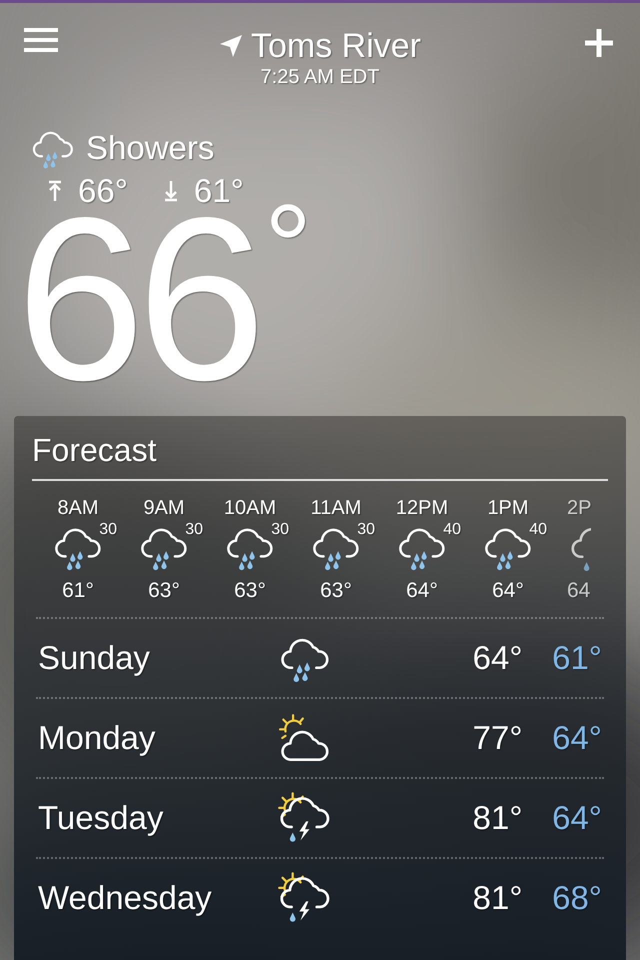  I want to click on local-time: 7:25 AM EDT, so click(320, 77).